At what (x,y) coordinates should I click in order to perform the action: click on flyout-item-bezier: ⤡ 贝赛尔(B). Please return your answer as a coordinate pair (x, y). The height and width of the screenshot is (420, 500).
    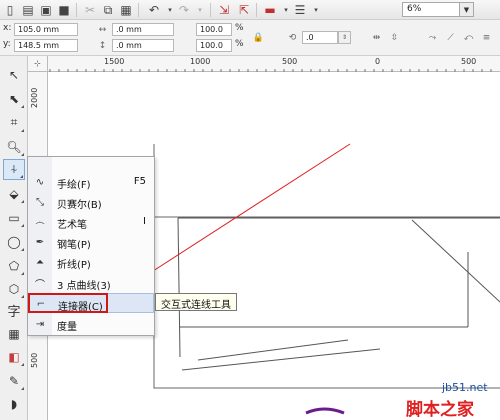
    Looking at the image, I should click on (91, 202).